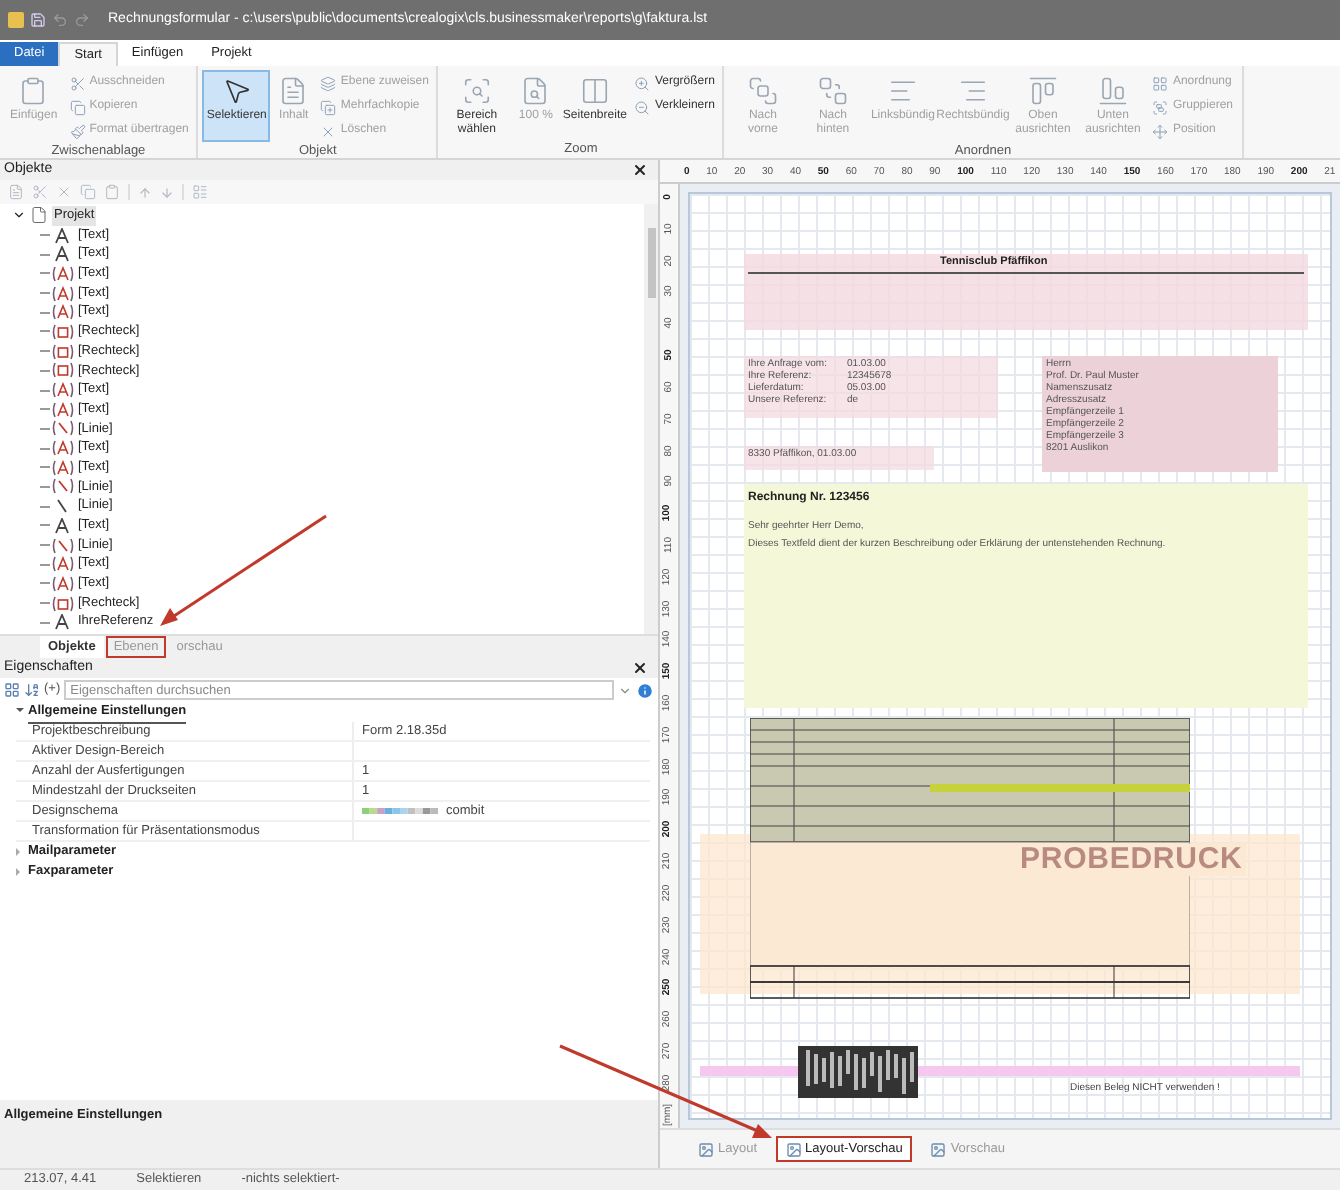 The height and width of the screenshot is (1190, 1340). Describe the element at coordinates (1131, 860) in the screenshot. I see `watermark-text: PROBEDRUCK` at that location.